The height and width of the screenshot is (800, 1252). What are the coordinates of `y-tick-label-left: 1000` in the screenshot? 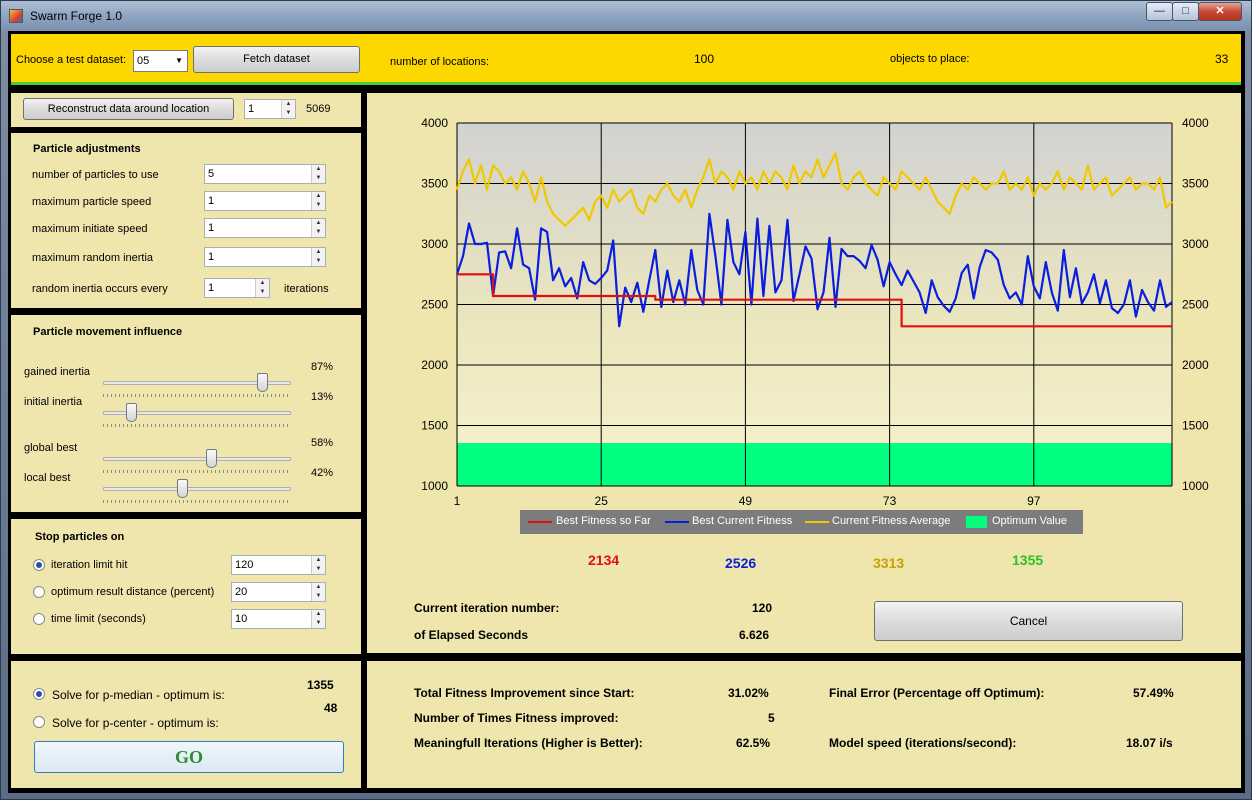 It's located at (434, 486).